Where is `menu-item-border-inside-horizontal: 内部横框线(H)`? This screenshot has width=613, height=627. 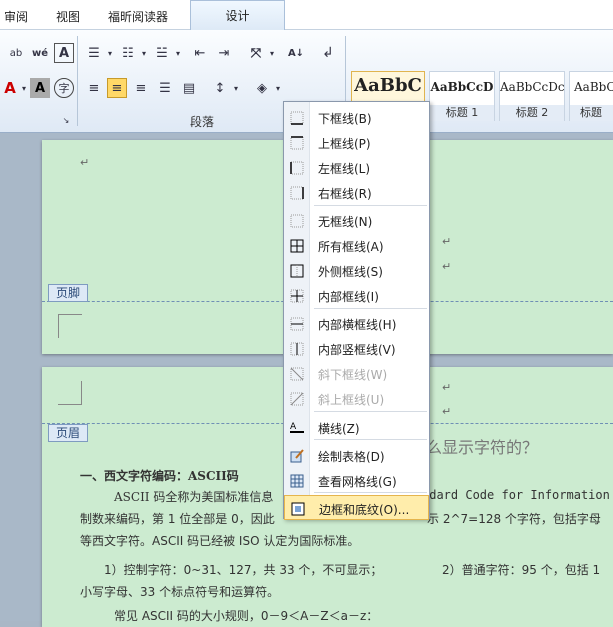 menu-item-border-inside-horizontal: 内部横框线(H) is located at coordinates (356, 323).